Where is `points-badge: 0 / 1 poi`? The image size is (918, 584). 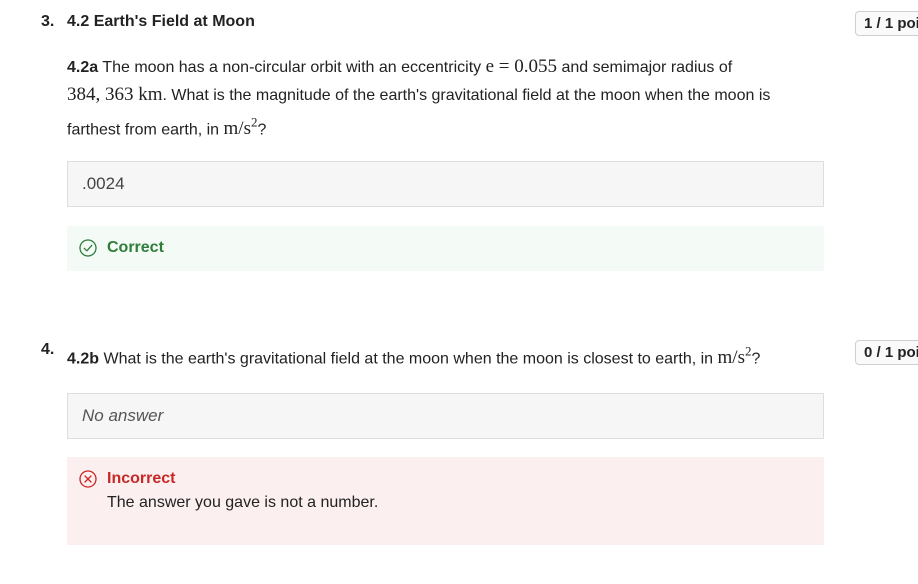
points-badge: 0 / 1 poi is located at coordinates (886, 352).